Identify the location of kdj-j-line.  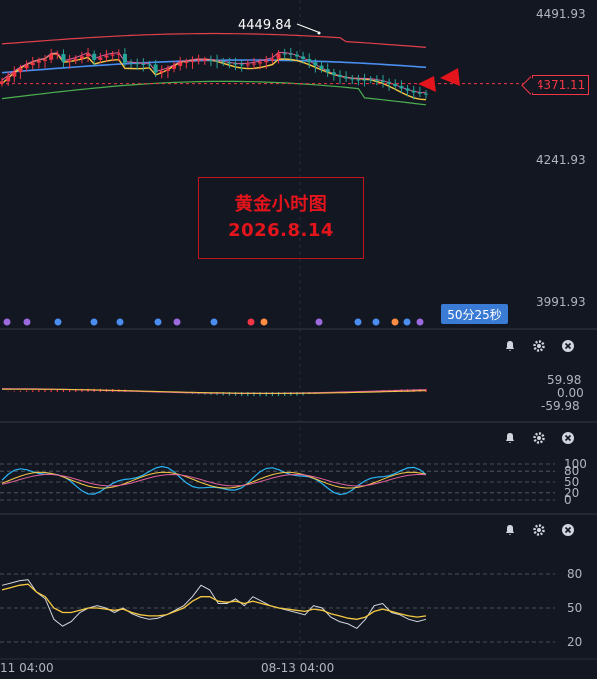
(214, 480).